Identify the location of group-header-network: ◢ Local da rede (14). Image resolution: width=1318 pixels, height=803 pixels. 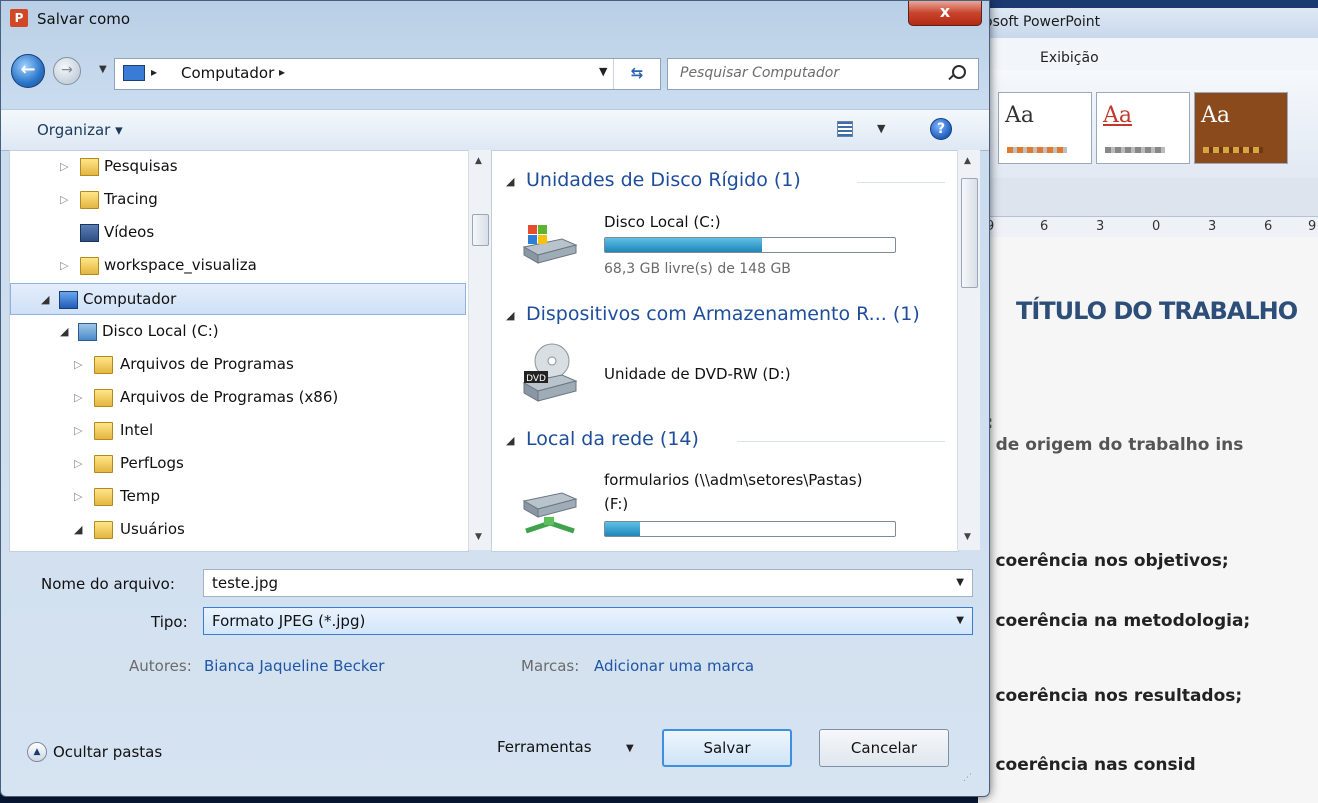
(602, 439).